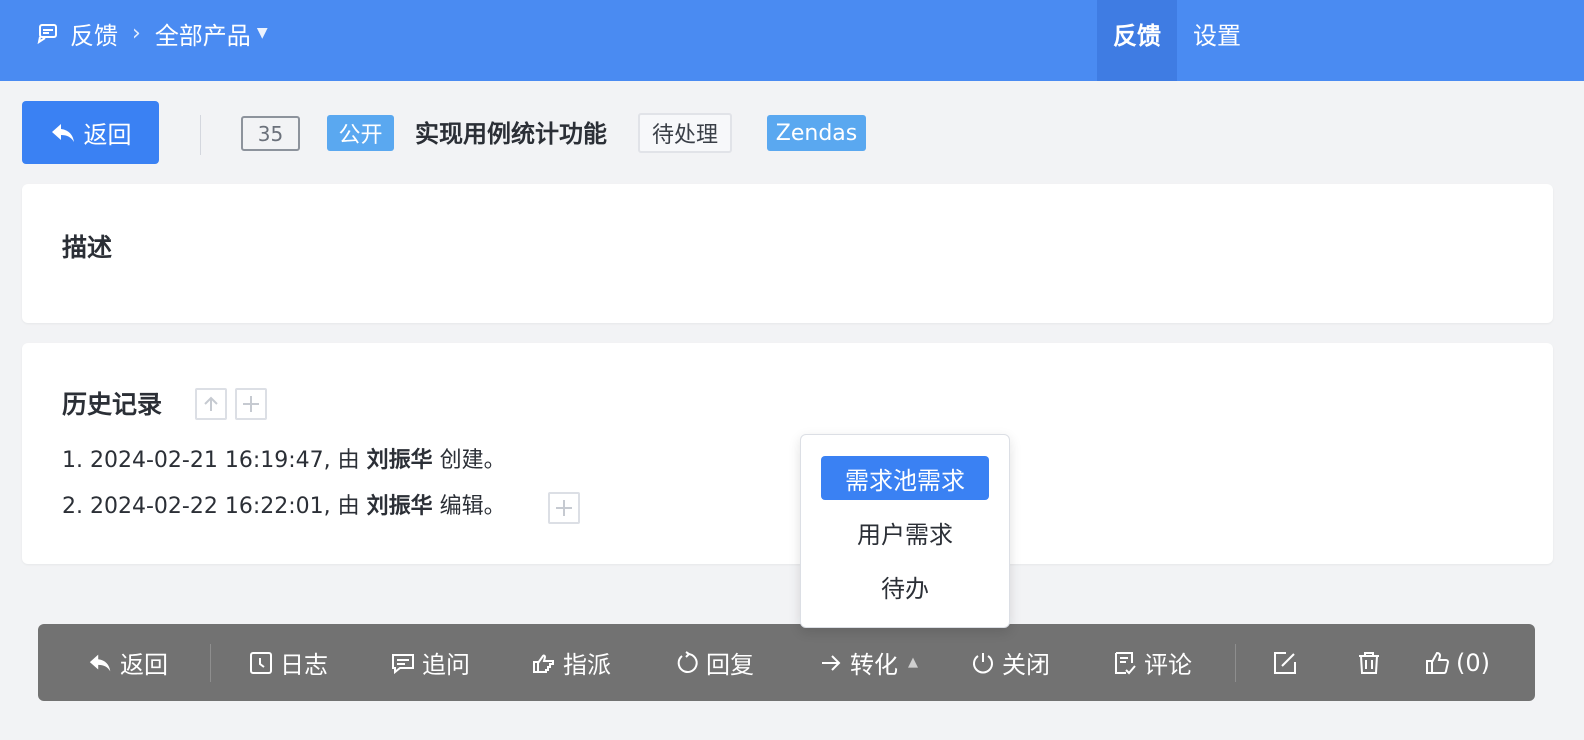 The width and height of the screenshot is (1584, 740). Describe the element at coordinates (304, 665) in the screenshot. I see `log-label: 日志` at that location.